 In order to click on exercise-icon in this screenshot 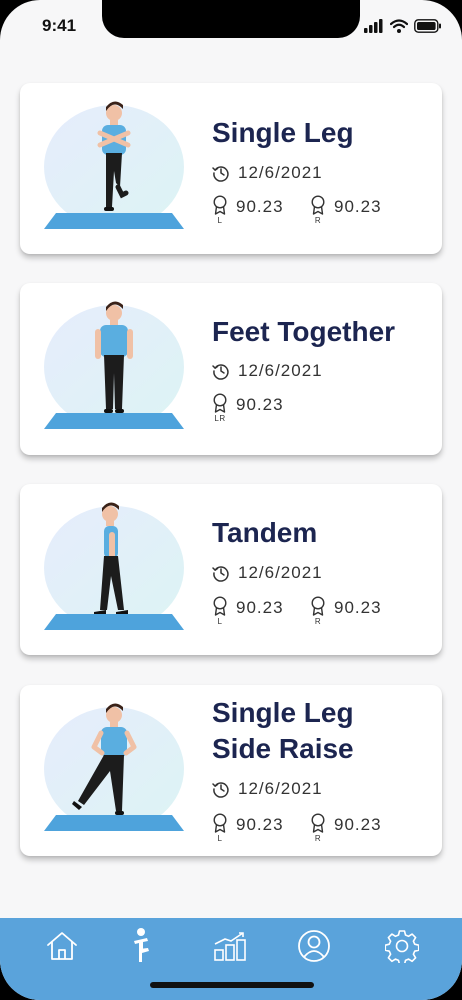, I will do `click(141, 945)`.